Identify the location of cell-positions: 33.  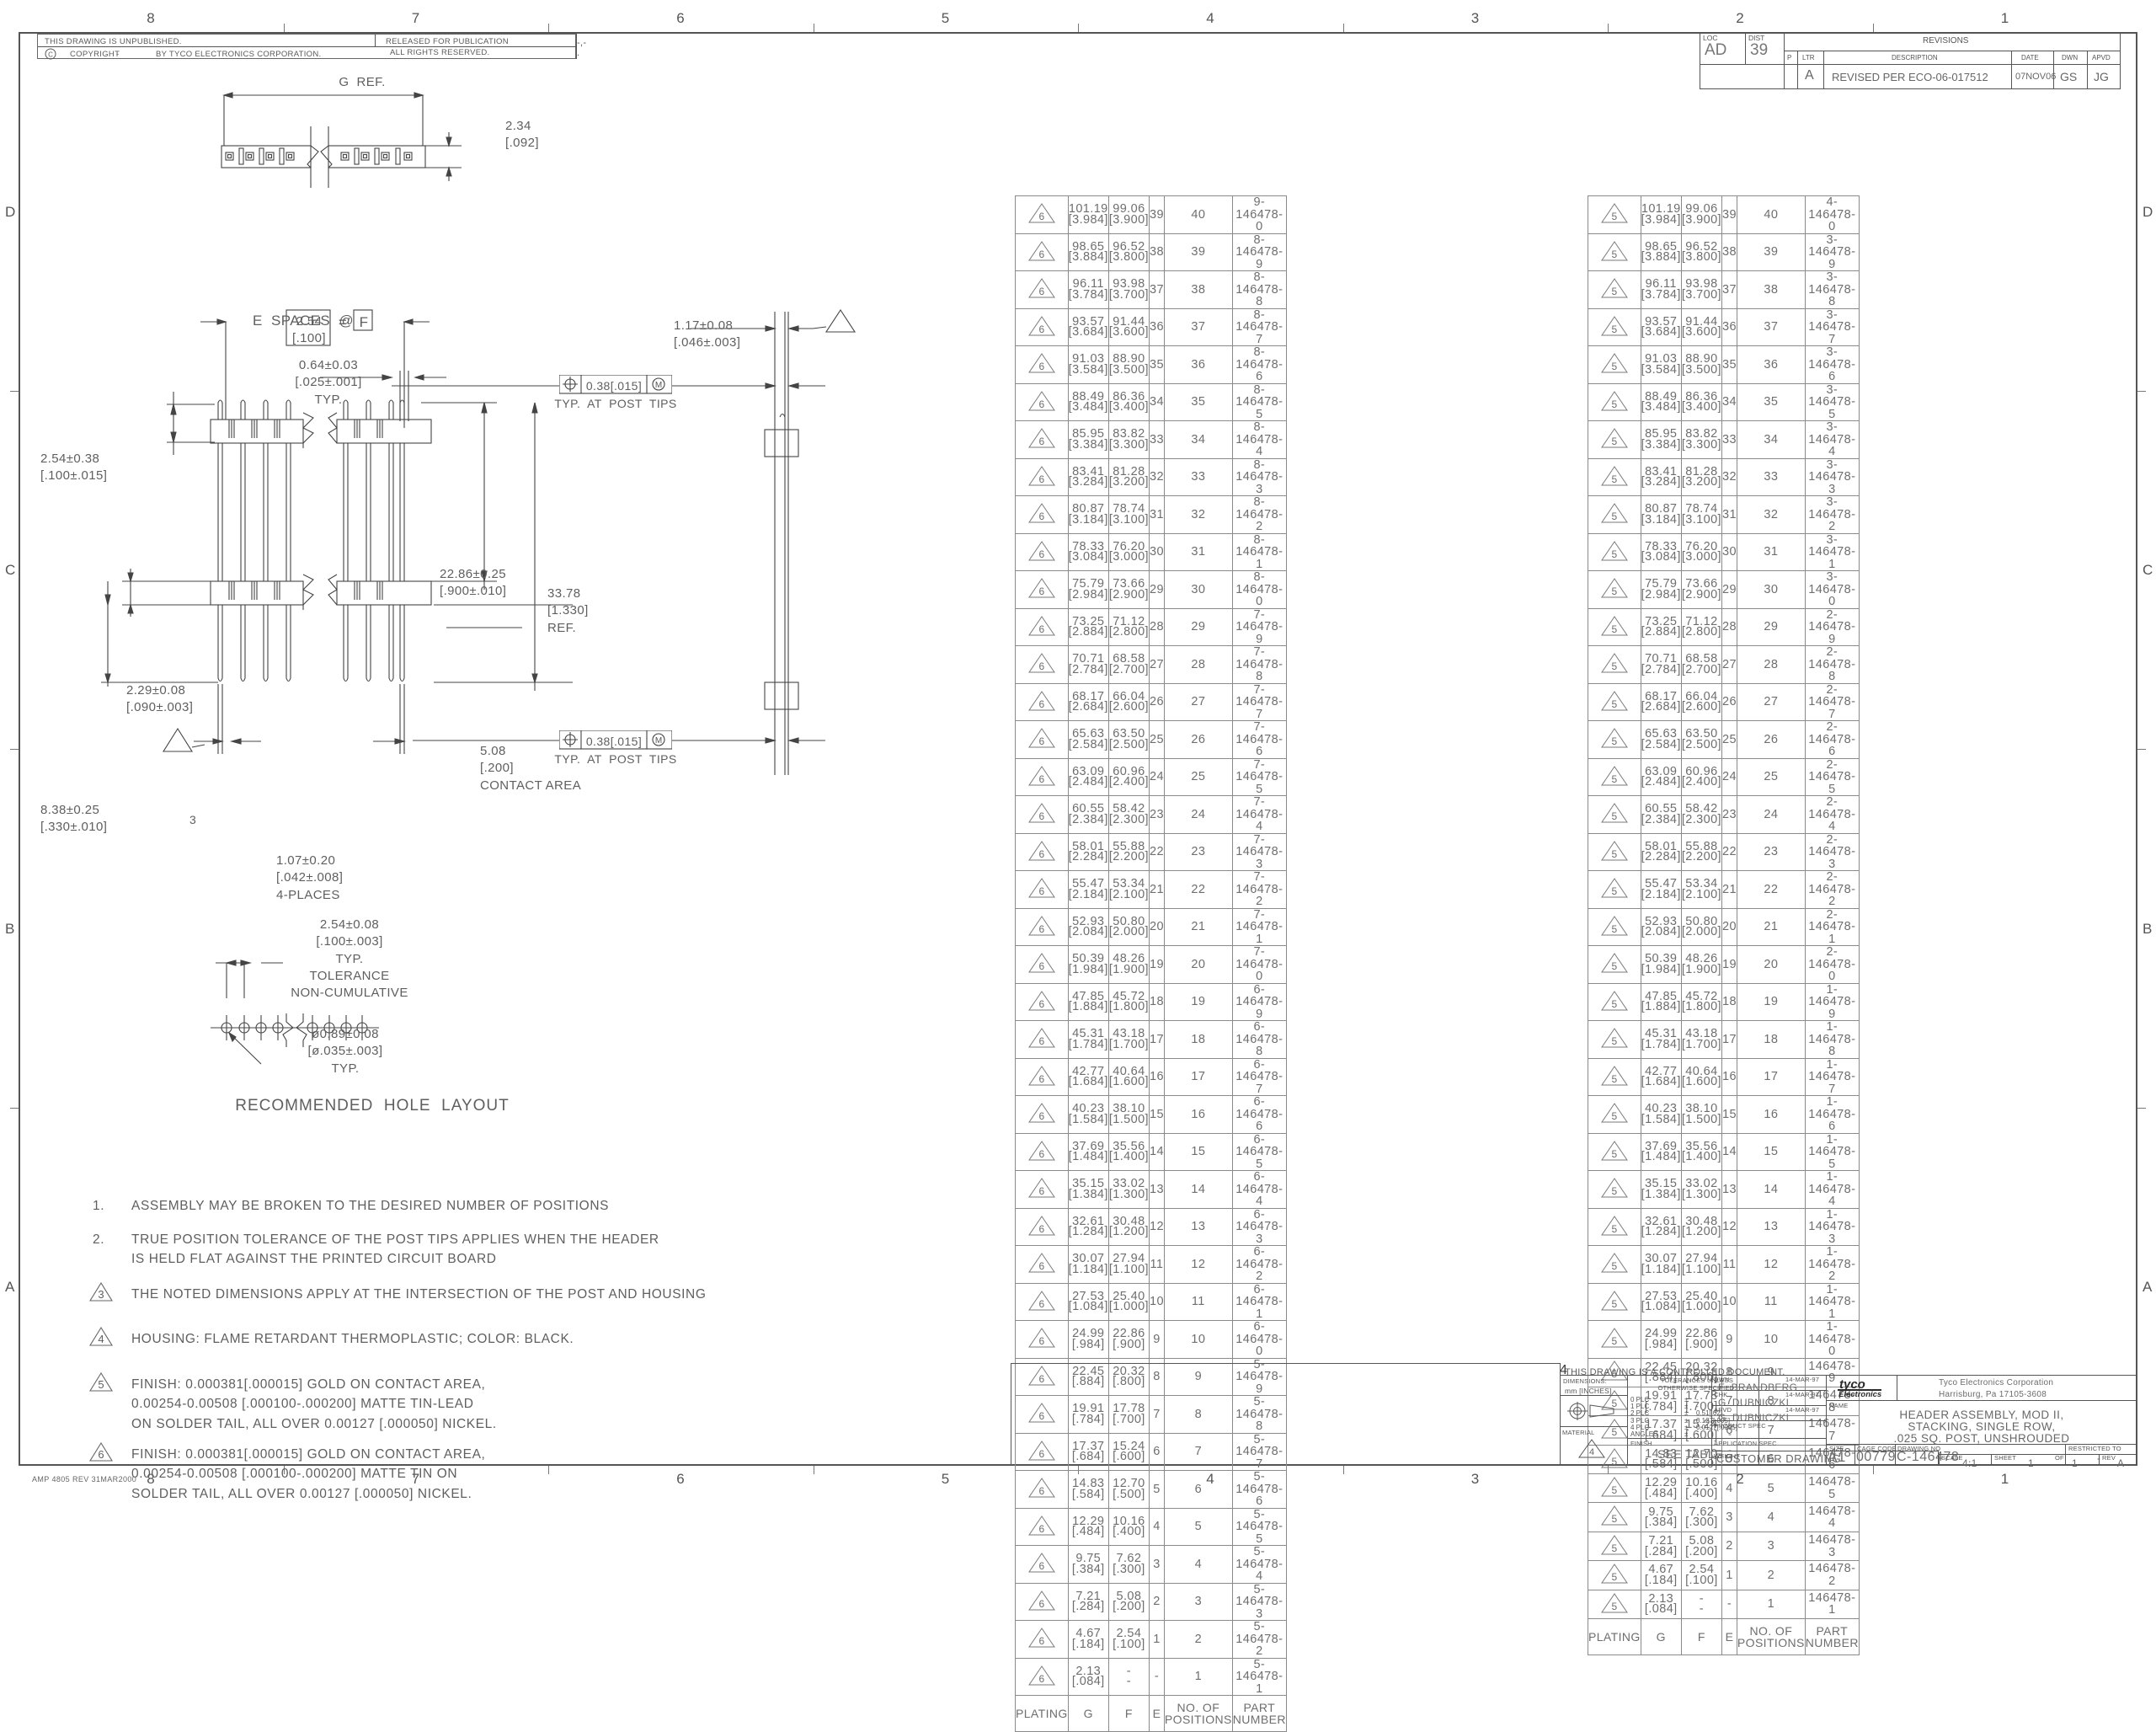
(1198, 476).